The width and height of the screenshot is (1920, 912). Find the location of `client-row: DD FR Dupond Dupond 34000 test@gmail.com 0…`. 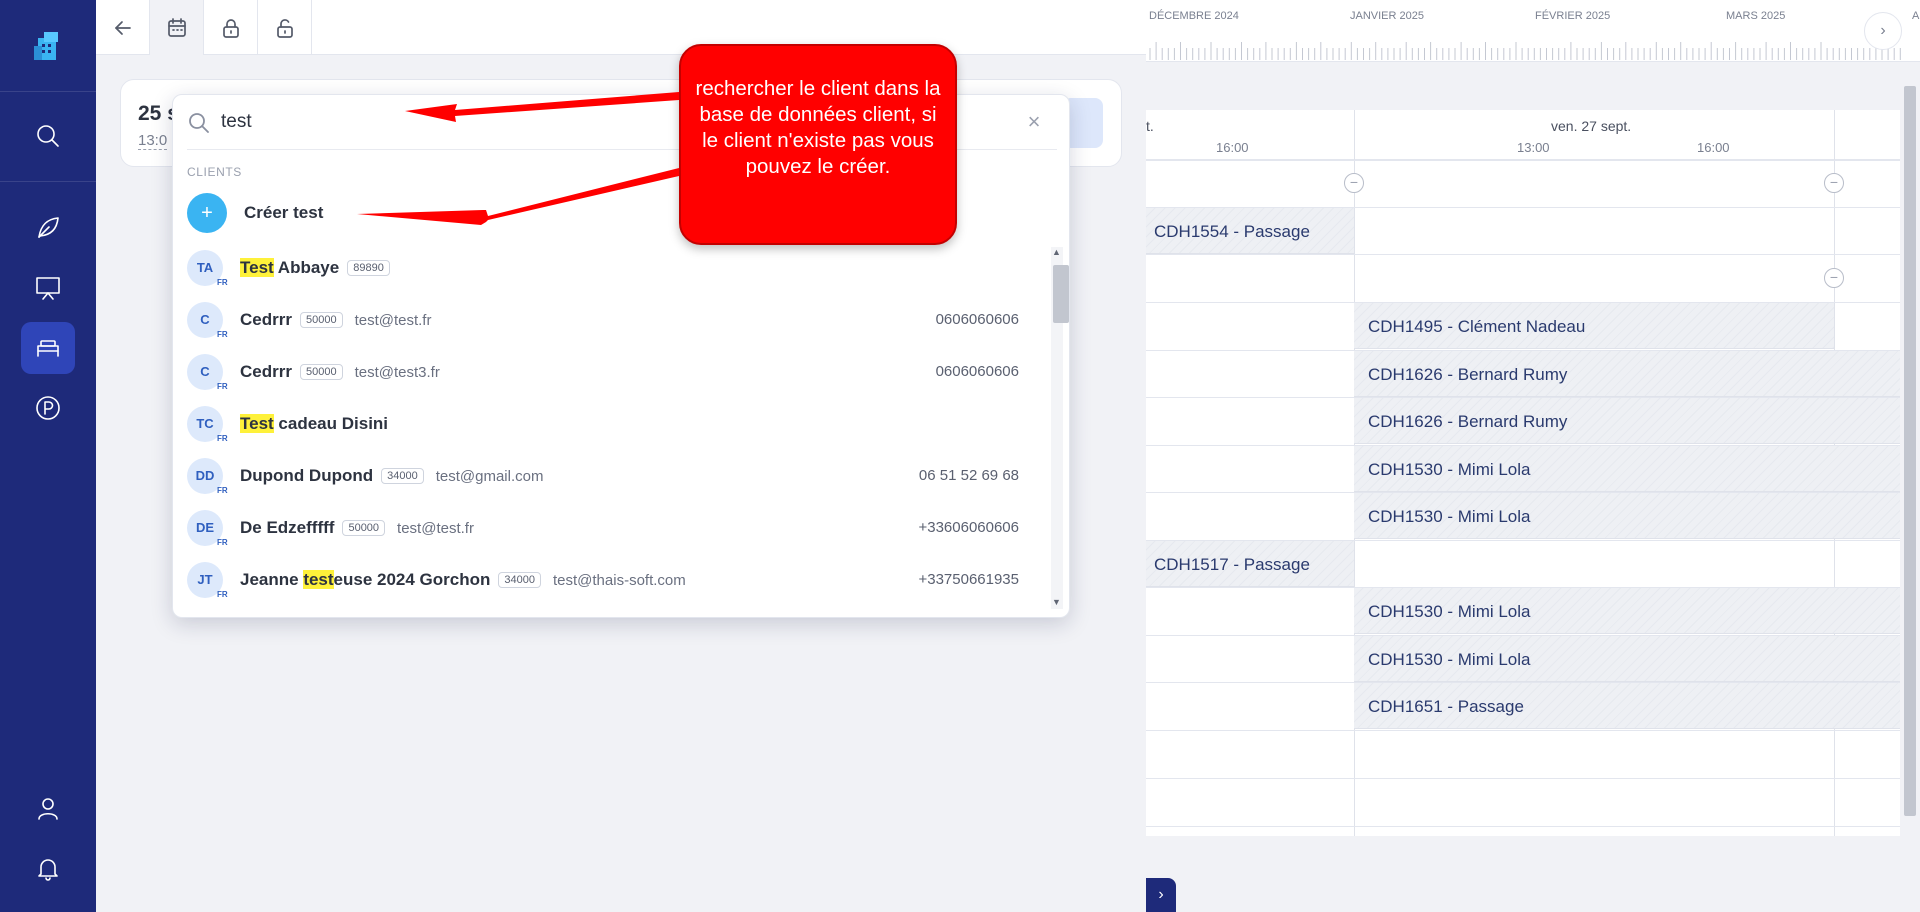

client-row: DD FR Dupond Dupond 34000 test@gmail.com 0… is located at coordinates (613, 476).